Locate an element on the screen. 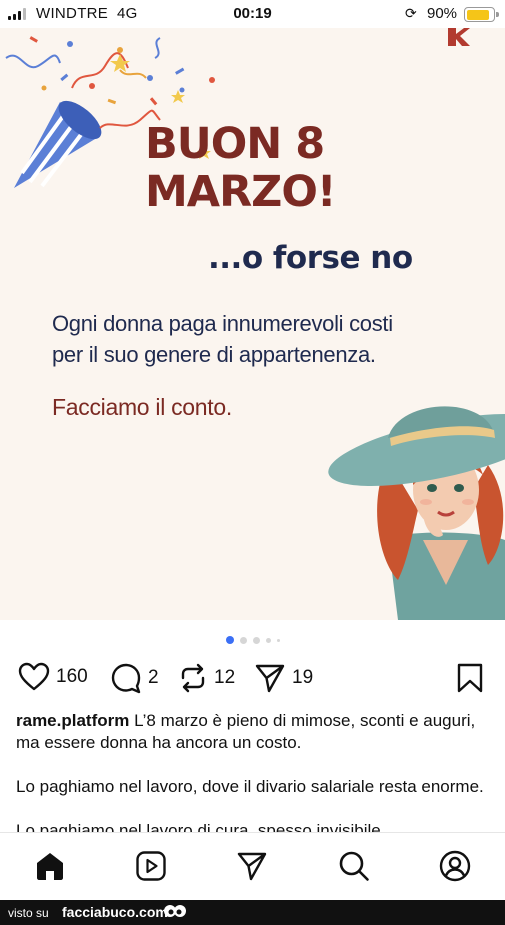 The width and height of the screenshot is (505, 925). battery-icon is located at coordinates (481, 14).